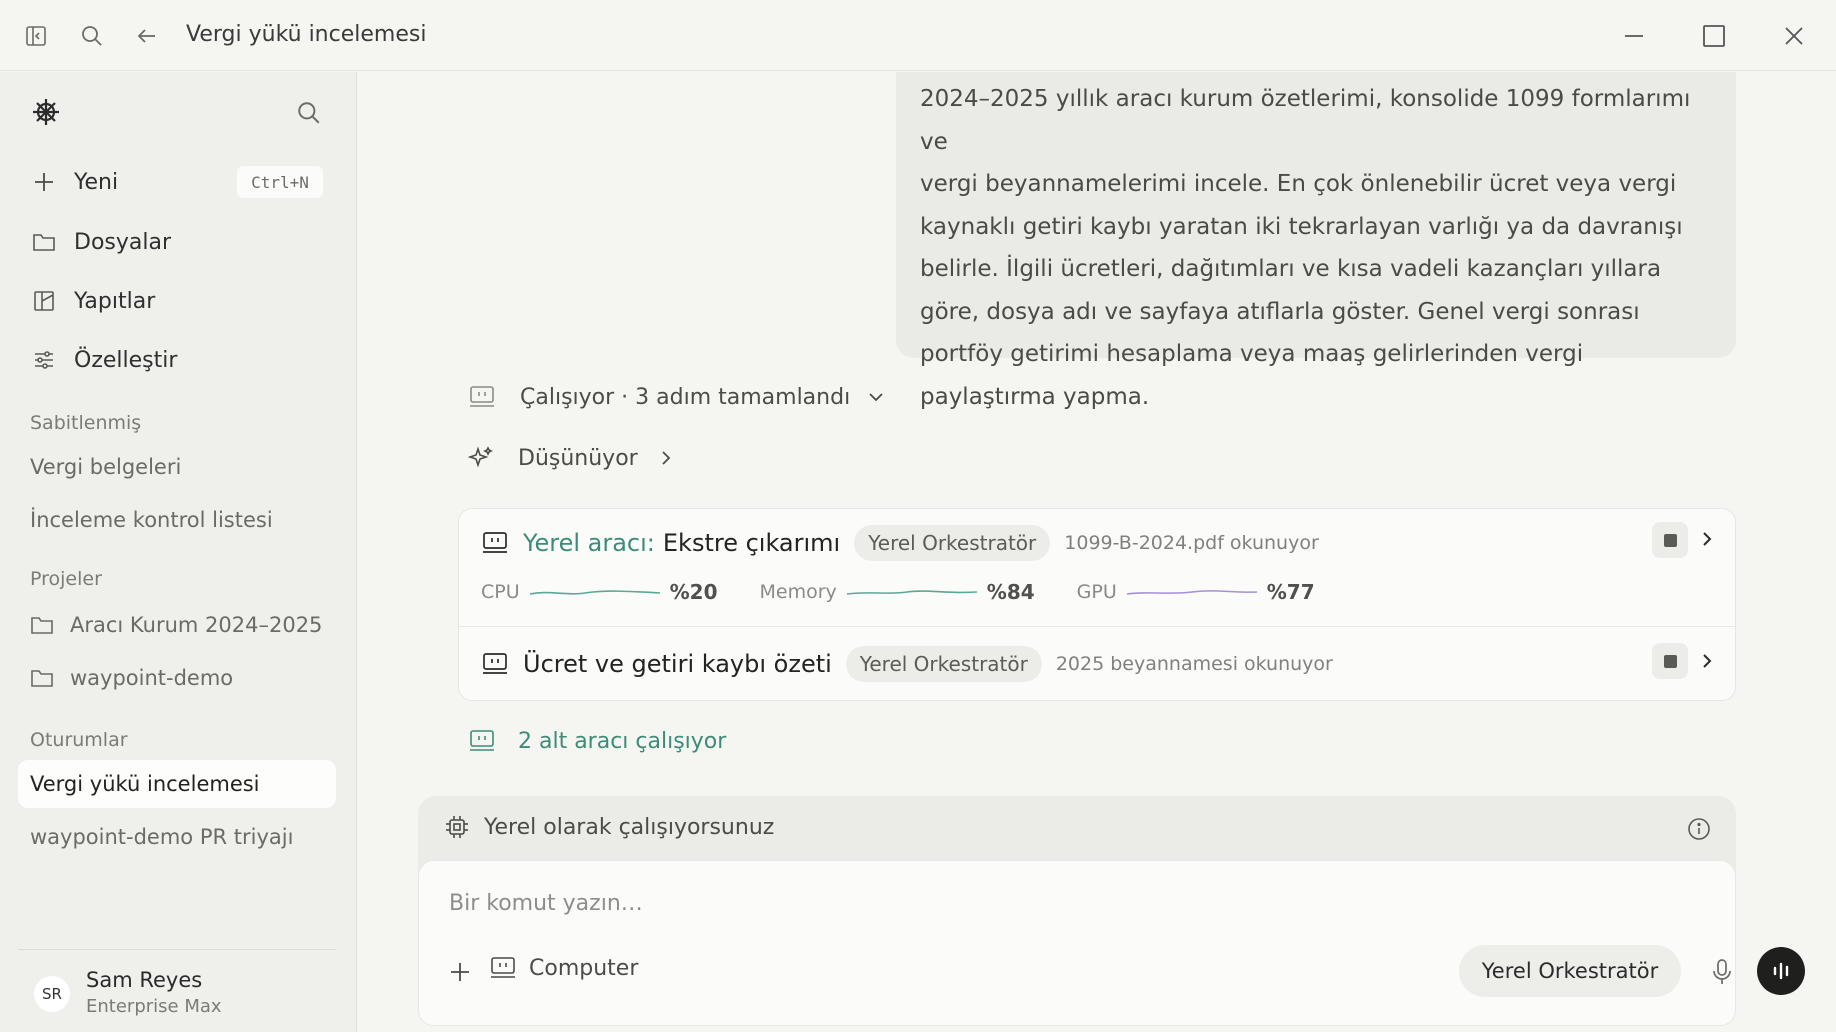 The width and height of the screenshot is (1836, 1032). I want to click on agent-title: Ücret ve getiri kaybı özeti, so click(677, 664).